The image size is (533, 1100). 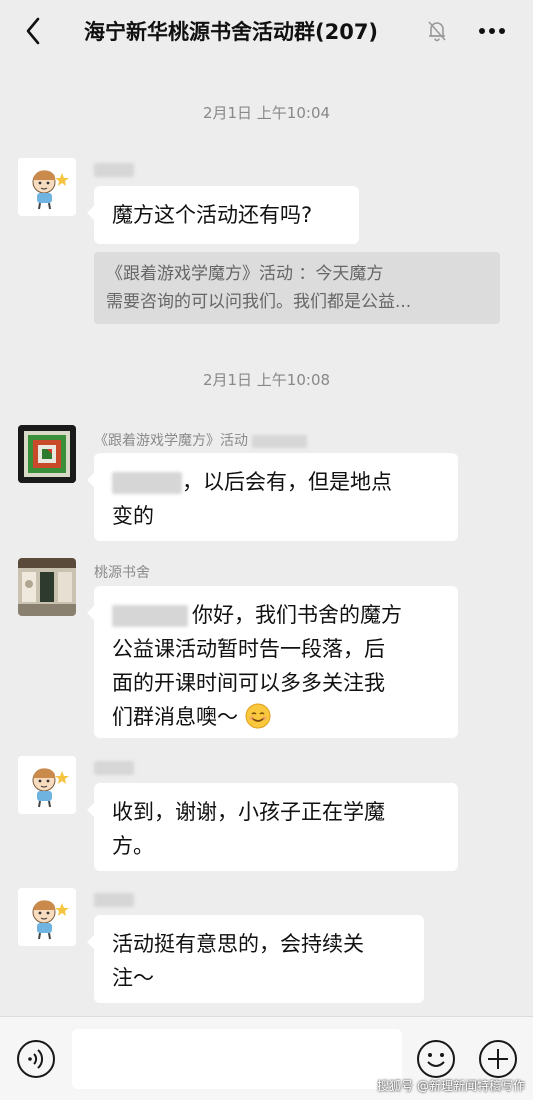 I want to click on message-bubble: 魔方这个活动还有吗?, so click(x=223, y=215).